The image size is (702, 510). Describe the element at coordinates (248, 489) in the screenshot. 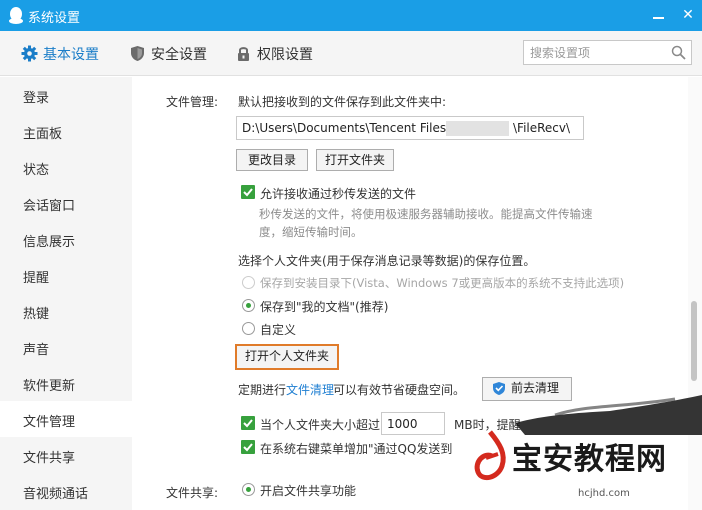

I see `radio-enable-file-sharing` at that location.